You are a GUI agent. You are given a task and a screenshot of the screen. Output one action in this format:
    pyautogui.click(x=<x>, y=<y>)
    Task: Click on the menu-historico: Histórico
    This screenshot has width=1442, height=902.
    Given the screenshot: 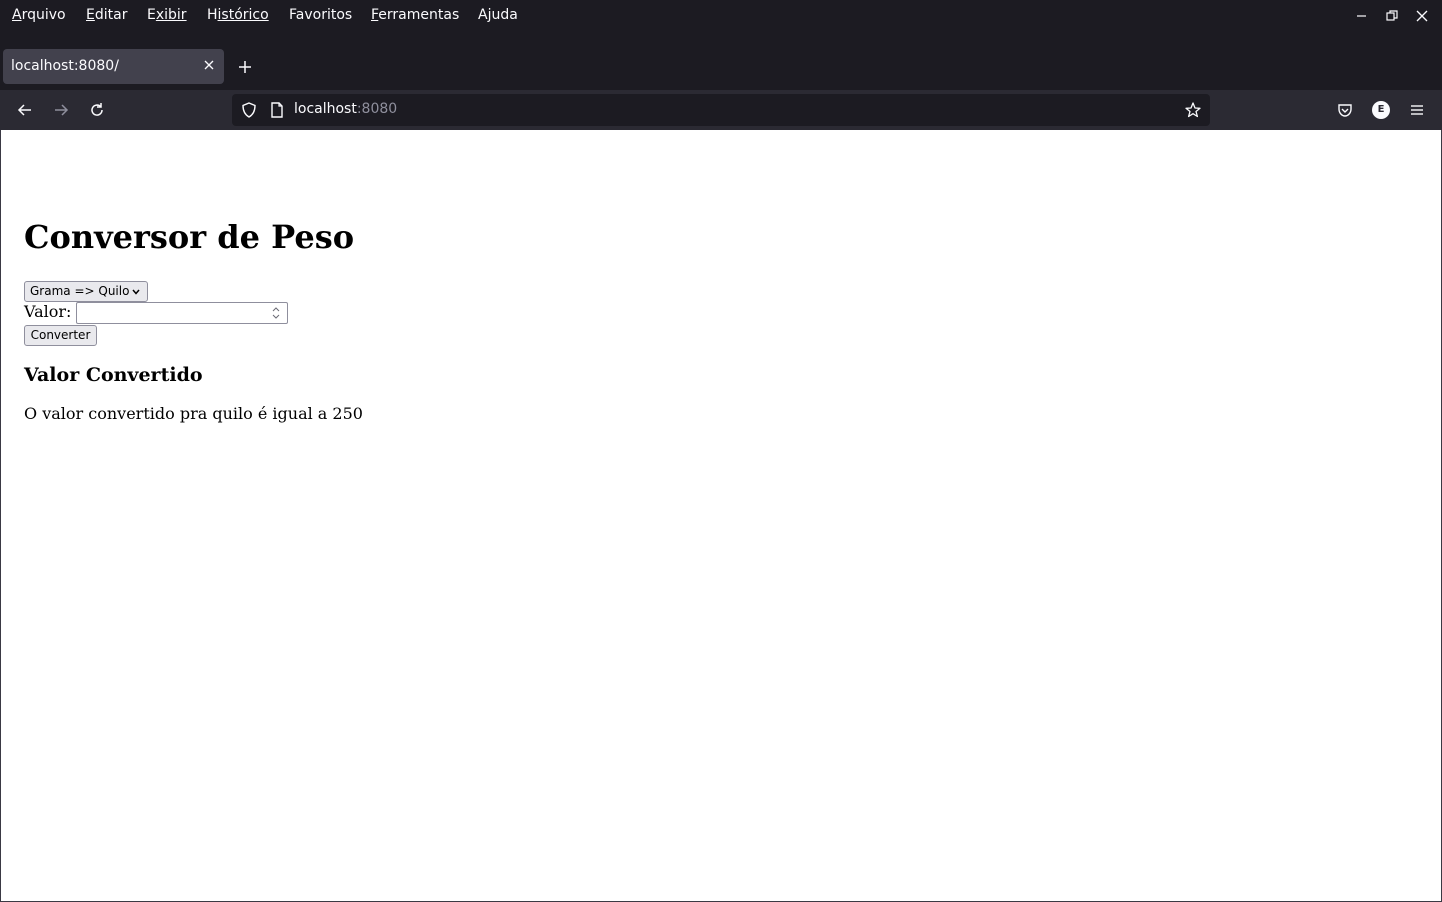 What is the action you would take?
    pyautogui.click(x=238, y=15)
    